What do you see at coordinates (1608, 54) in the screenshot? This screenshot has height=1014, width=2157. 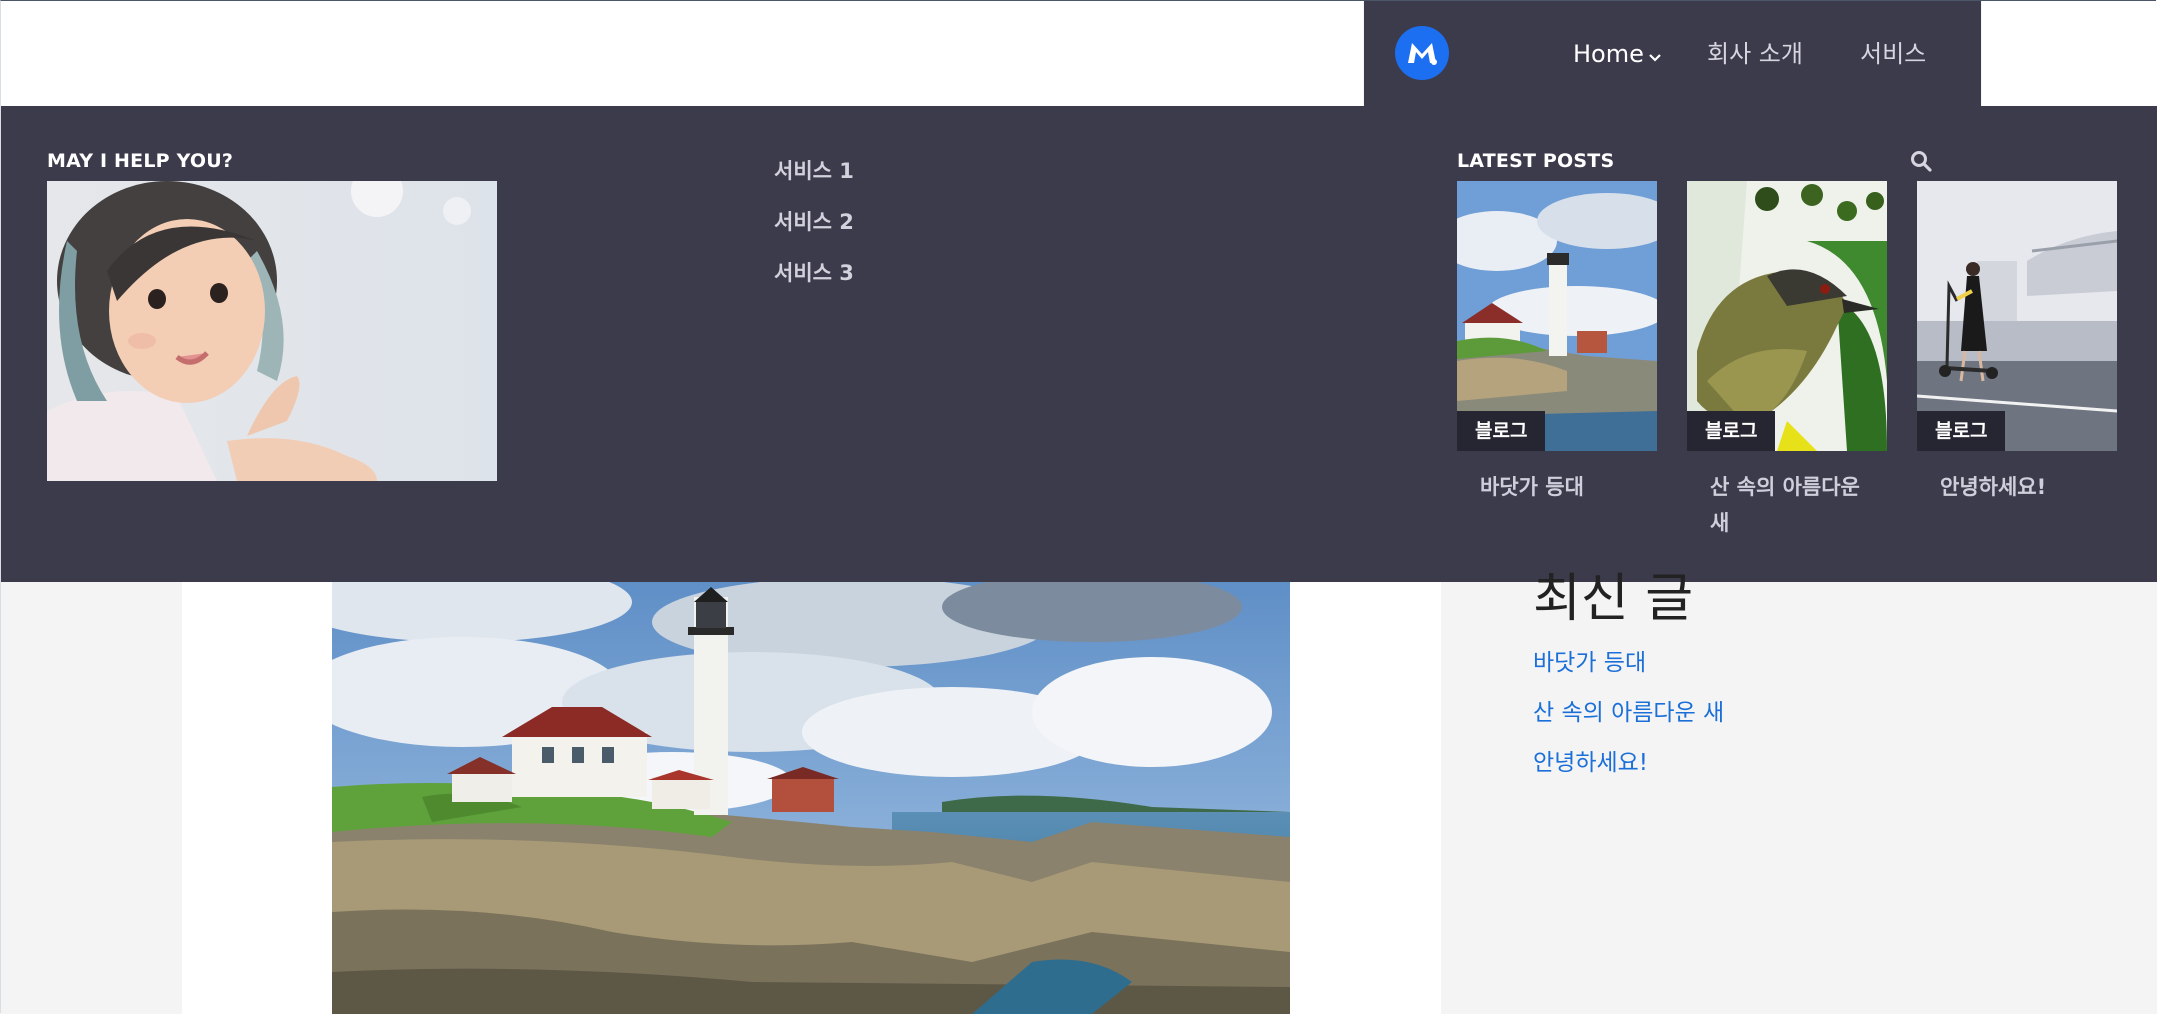 I see `nav-item-home-label: Home` at bounding box center [1608, 54].